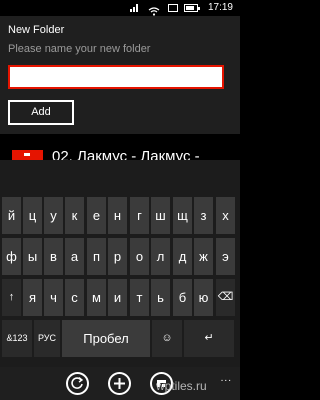 The width and height of the screenshot is (320, 400). What do you see at coordinates (116, 77) in the screenshot?
I see `folder-name-input` at bounding box center [116, 77].